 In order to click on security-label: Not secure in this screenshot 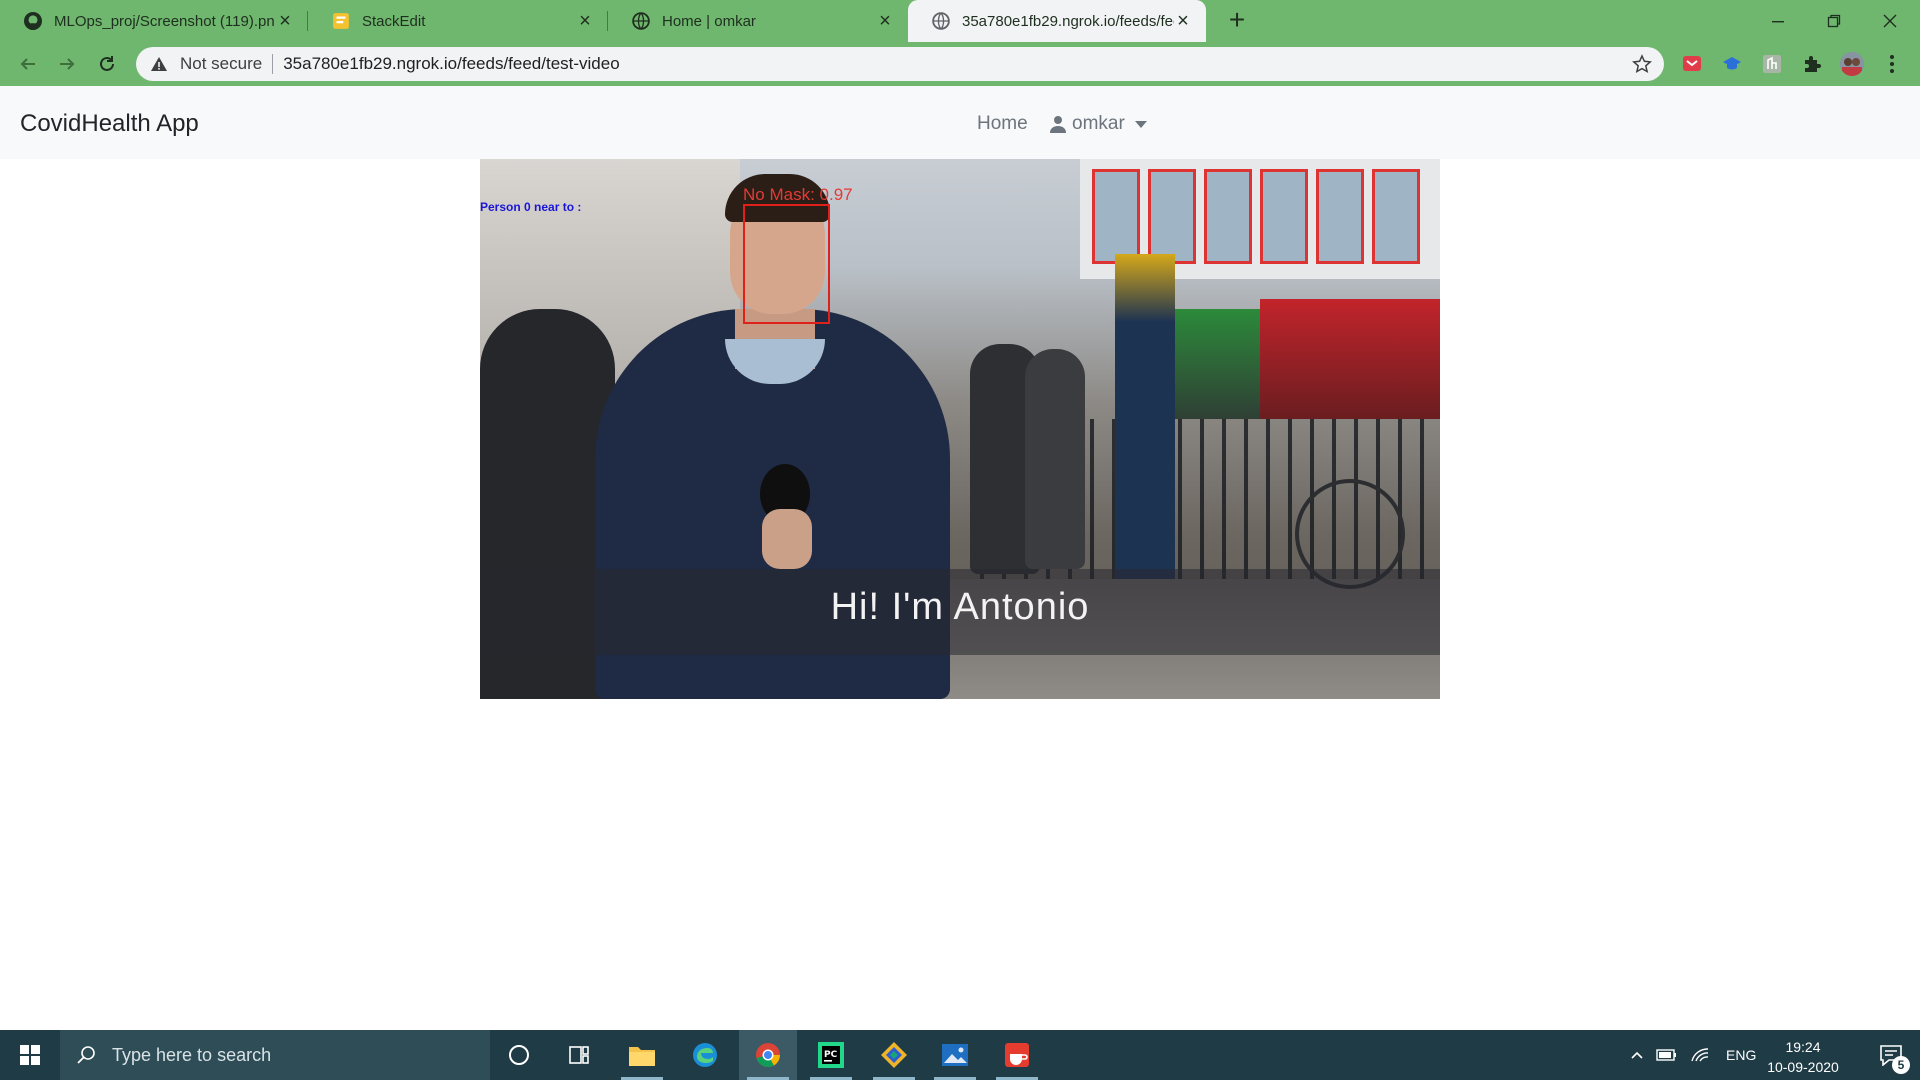, I will do `click(221, 64)`.